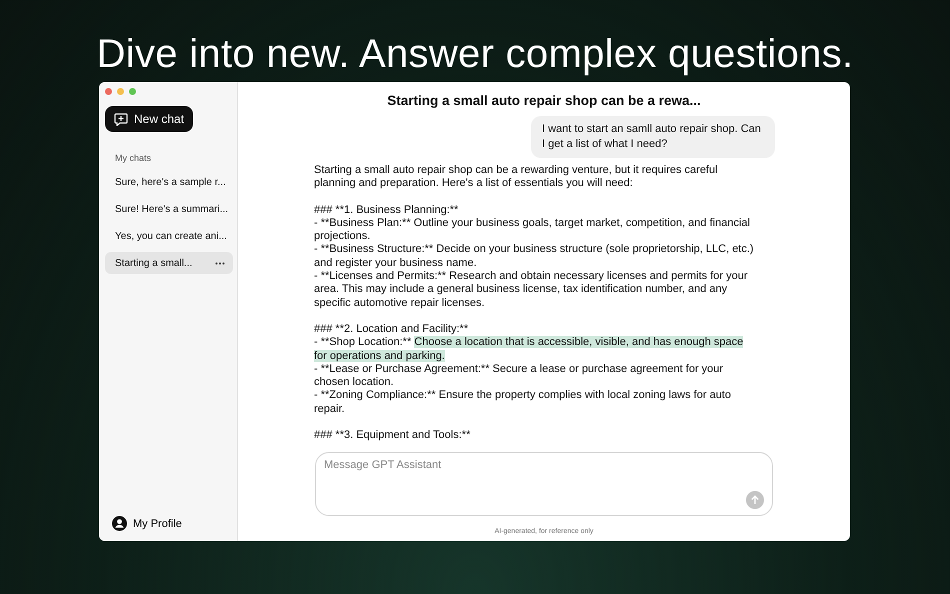  Describe the element at coordinates (121, 119) in the screenshot. I see `chat-plus-icon` at that location.